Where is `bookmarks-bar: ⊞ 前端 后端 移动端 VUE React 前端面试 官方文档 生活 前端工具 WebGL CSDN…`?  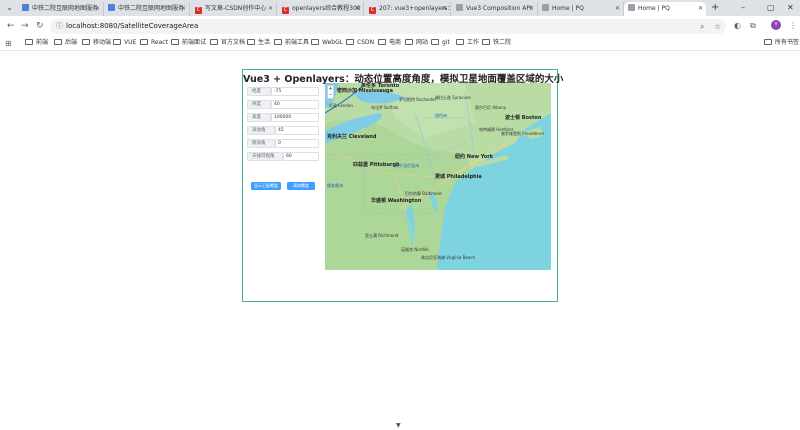
bookmarks-bar: ⊞ 前端 后端 移动端 VUE React 前端面试 官方文档 生活 前端工具 WebGL CSDN… is located at coordinates (400, 43).